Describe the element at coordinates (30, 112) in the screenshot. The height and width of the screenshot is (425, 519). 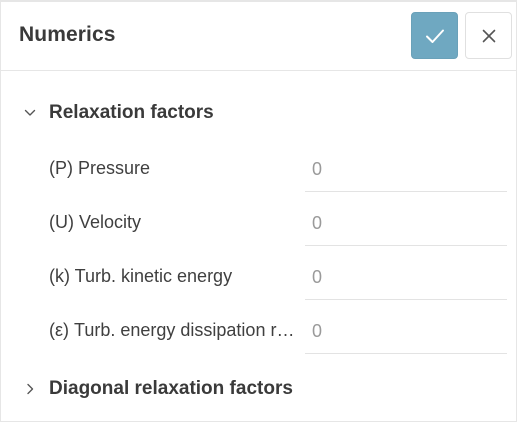
I see `chevron-down-icon` at that location.